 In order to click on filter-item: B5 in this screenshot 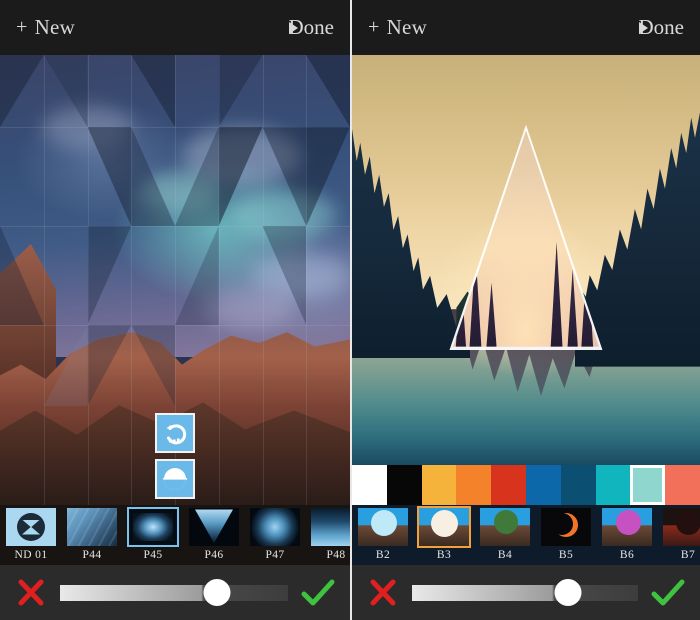, I will do `click(566, 534)`.